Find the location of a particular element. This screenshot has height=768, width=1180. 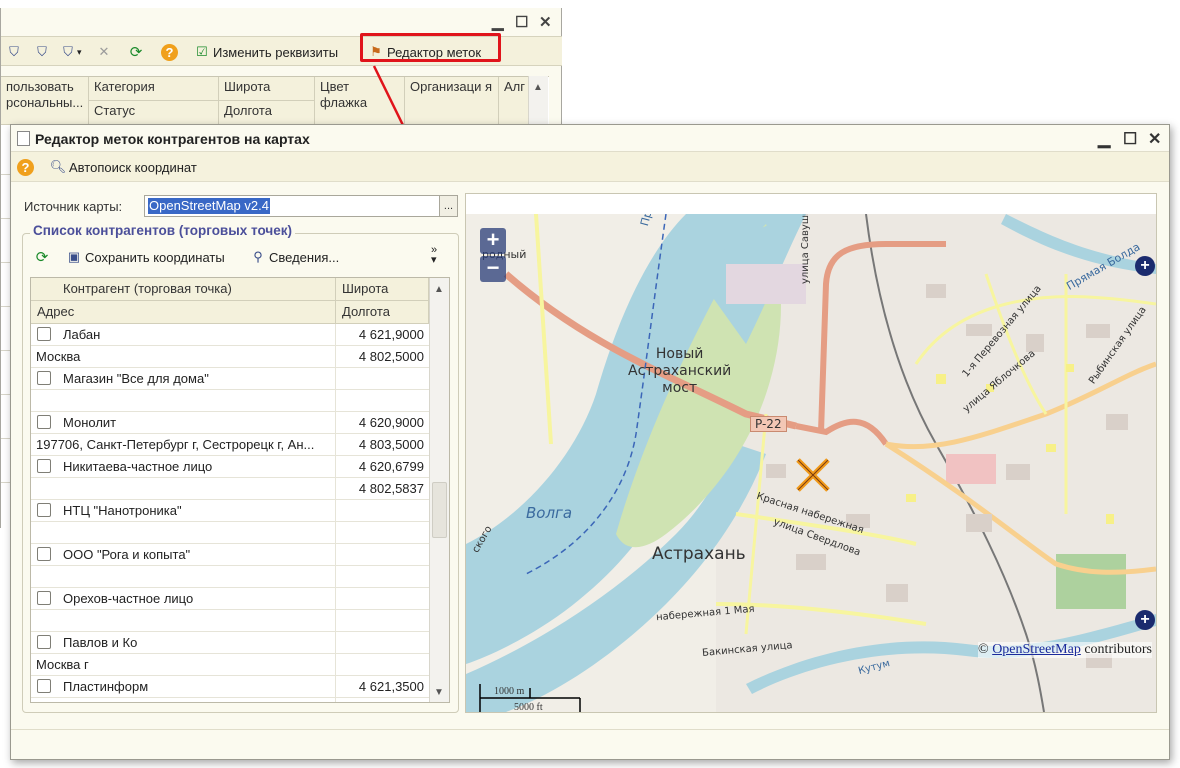

column-header-counterparty: Контрагент (торговая точка) is located at coordinates (183, 289).